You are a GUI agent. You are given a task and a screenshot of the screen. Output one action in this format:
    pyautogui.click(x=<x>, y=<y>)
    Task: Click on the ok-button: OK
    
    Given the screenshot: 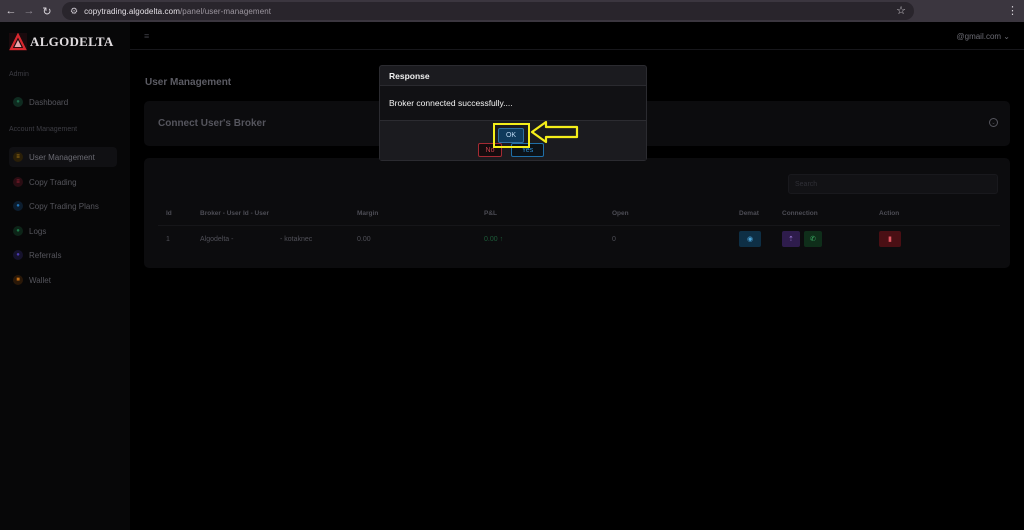 What is the action you would take?
    pyautogui.click(x=511, y=135)
    